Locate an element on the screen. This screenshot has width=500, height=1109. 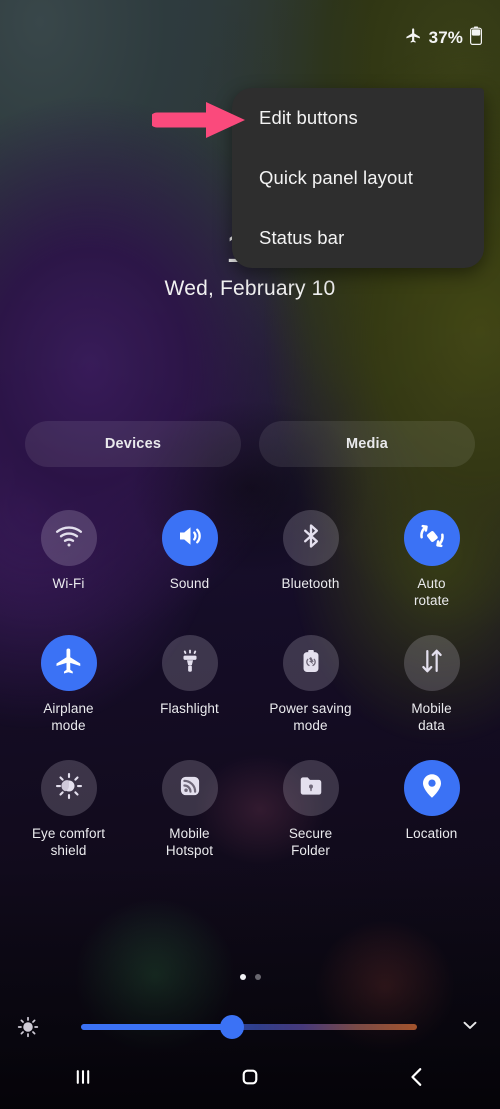
toggle-bluetooth-label: Bluetooth is located at coordinates (310, 583).